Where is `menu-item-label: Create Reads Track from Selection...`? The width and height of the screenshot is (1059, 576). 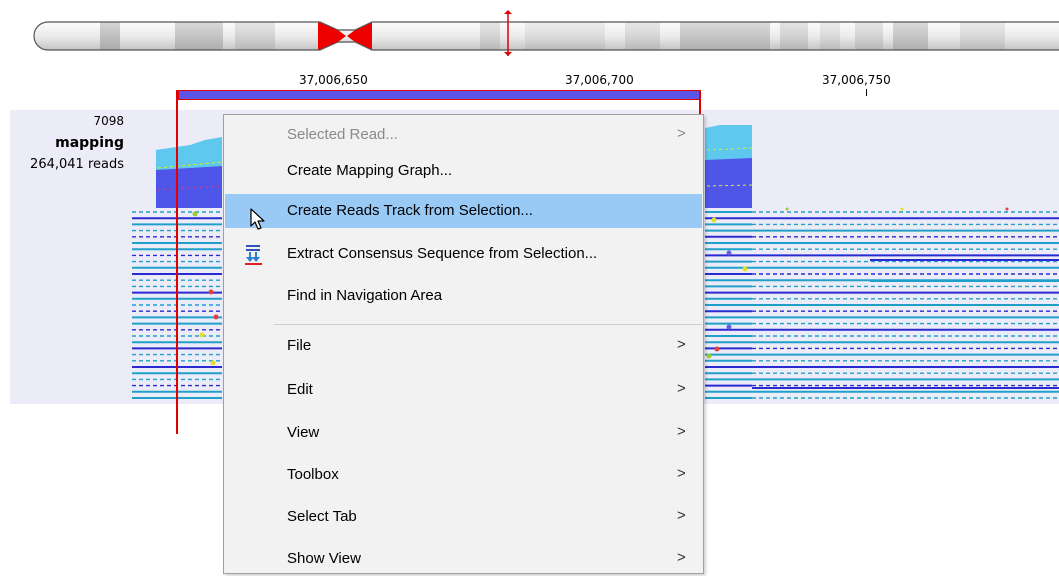 menu-item-label: Create Reads Track from Selection... is located at coordinates (410, 210).